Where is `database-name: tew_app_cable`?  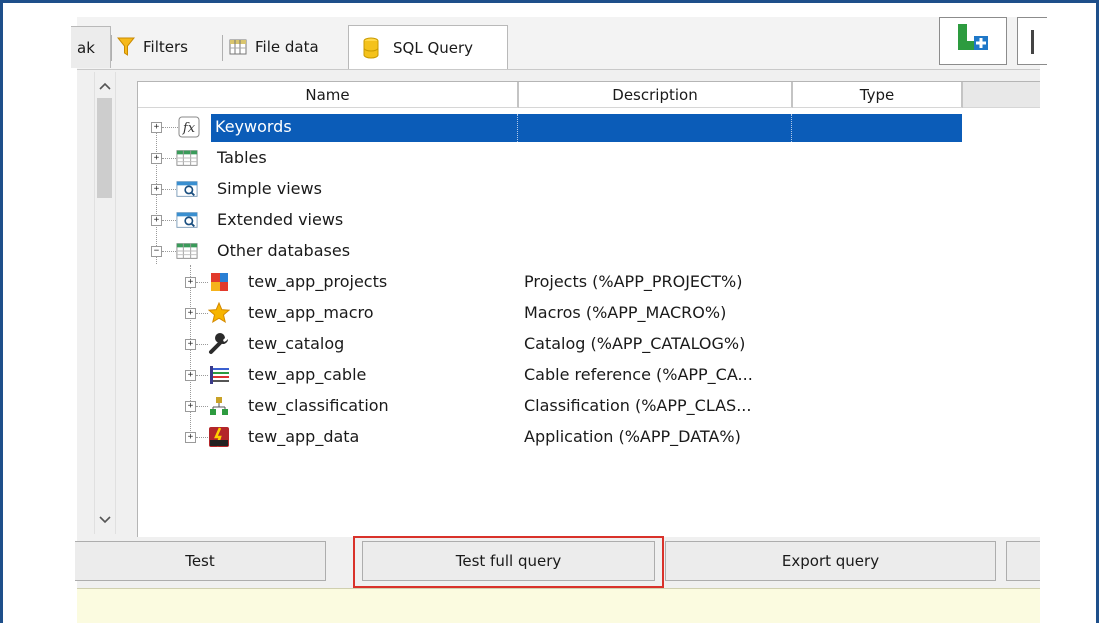
database-name: tew_app_cable is located at coordinates (307, 374).